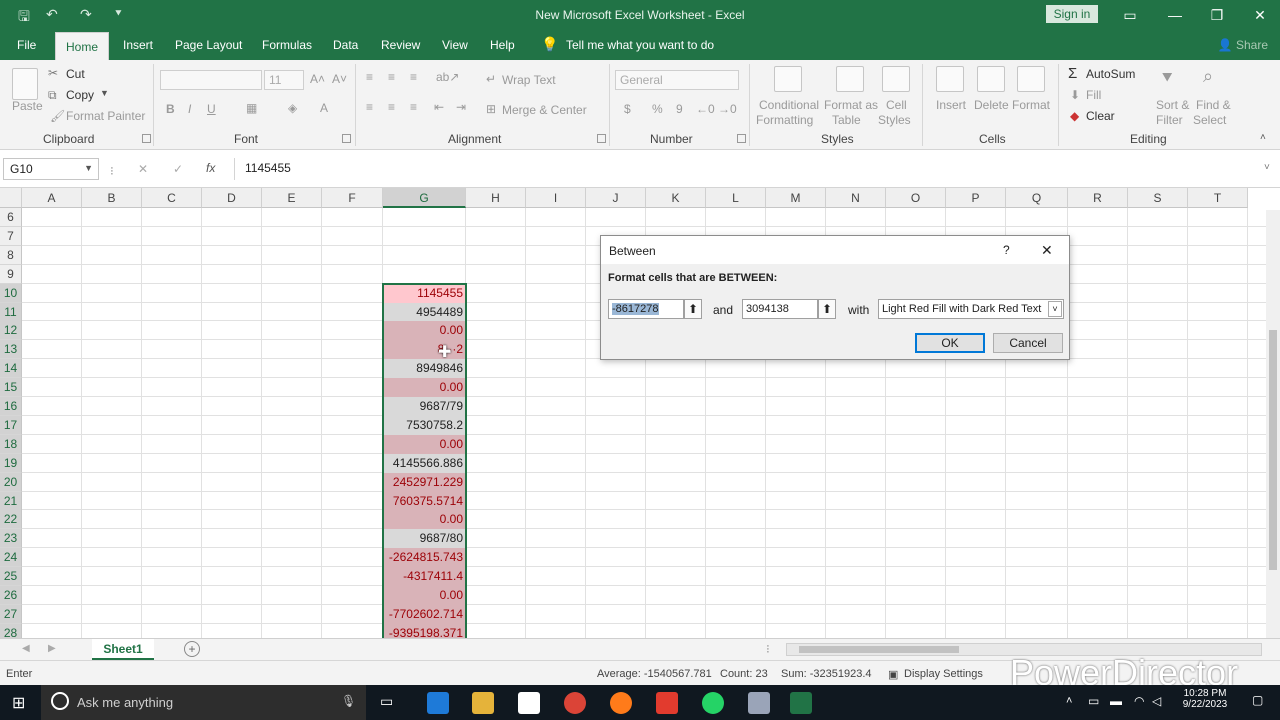 The image size is (1280, 720). I want to click on column-header: K, so click(676, 198).